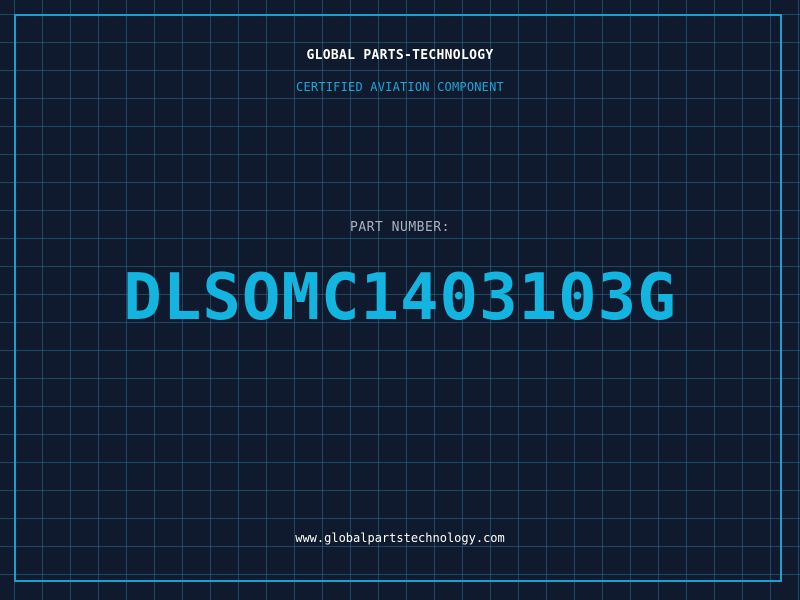  Describe the element at coordinates (400, 87) in the screenshot. I see `certification-subtitle: CERTIFIED AVIATION COMPONENT` at that location.